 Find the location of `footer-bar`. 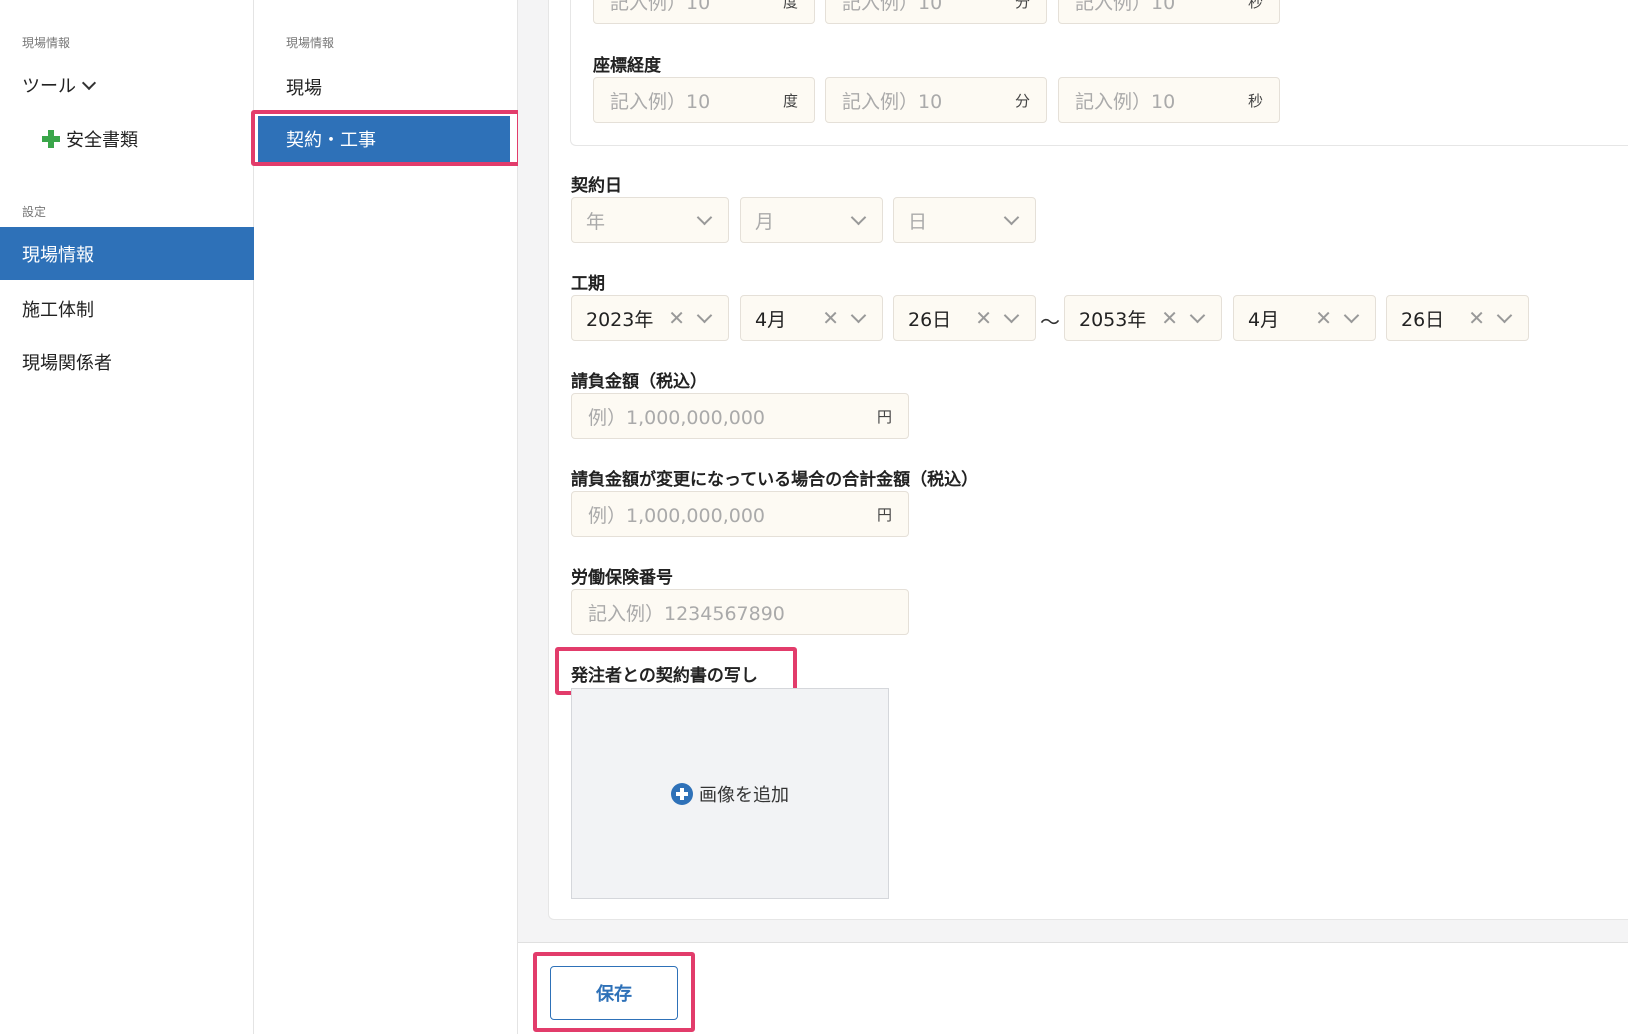

footer-bar is located at coordinates (1073, 988).